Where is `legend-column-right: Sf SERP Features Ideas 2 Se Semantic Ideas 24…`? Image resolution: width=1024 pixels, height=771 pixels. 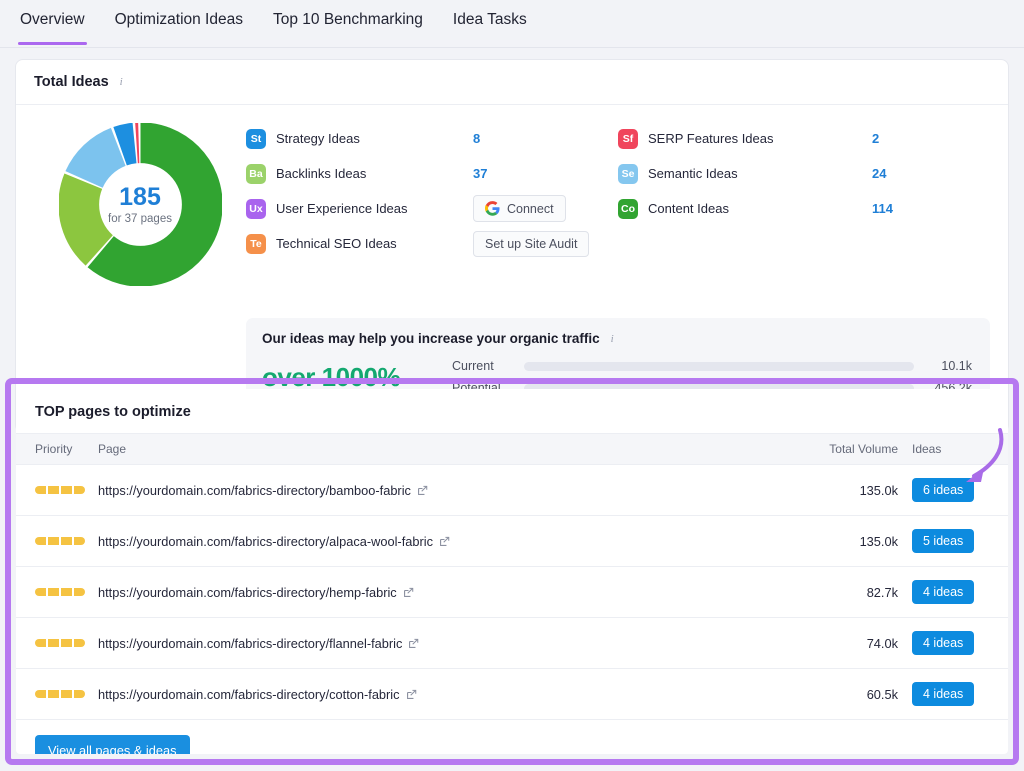 legend-column-right: Sf SERP Features Ideas 2 Se Semantic Ideas 24… is located at coordinates (804, 191).